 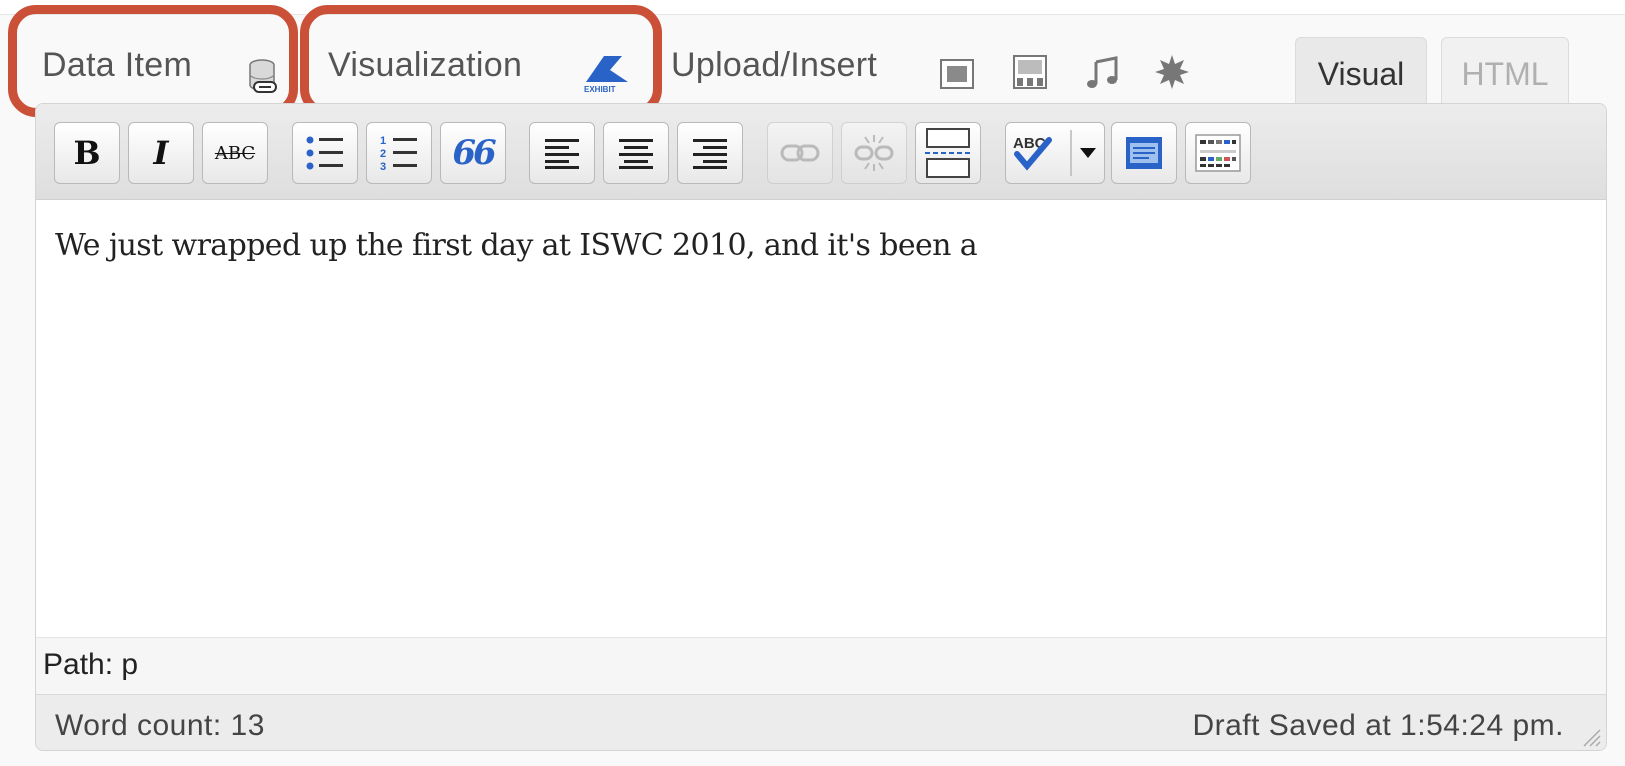 I want to click on numbered-list-icon: 1 2 3, so click(x=398, y=153).